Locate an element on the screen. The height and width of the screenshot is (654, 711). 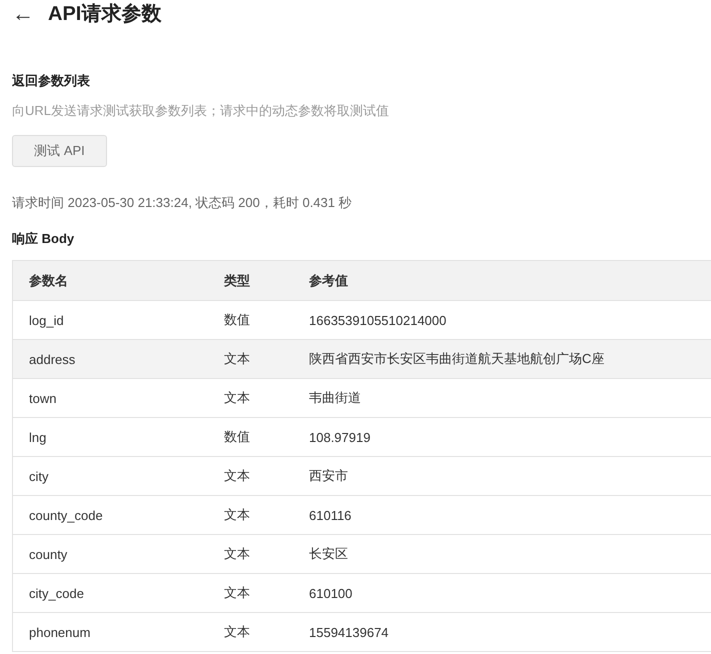
table-cell-text: city_code is located at coordinates (57, 593).